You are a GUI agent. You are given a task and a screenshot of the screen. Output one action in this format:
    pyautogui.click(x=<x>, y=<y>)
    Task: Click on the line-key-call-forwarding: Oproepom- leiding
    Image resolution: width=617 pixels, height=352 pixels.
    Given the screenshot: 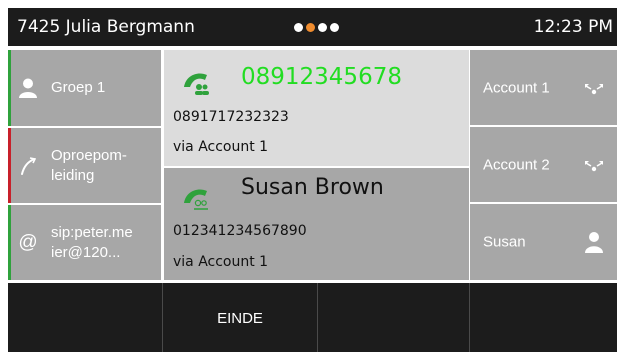 What is the action you would take?
    pyautogui.click(x=84, y=165)
    